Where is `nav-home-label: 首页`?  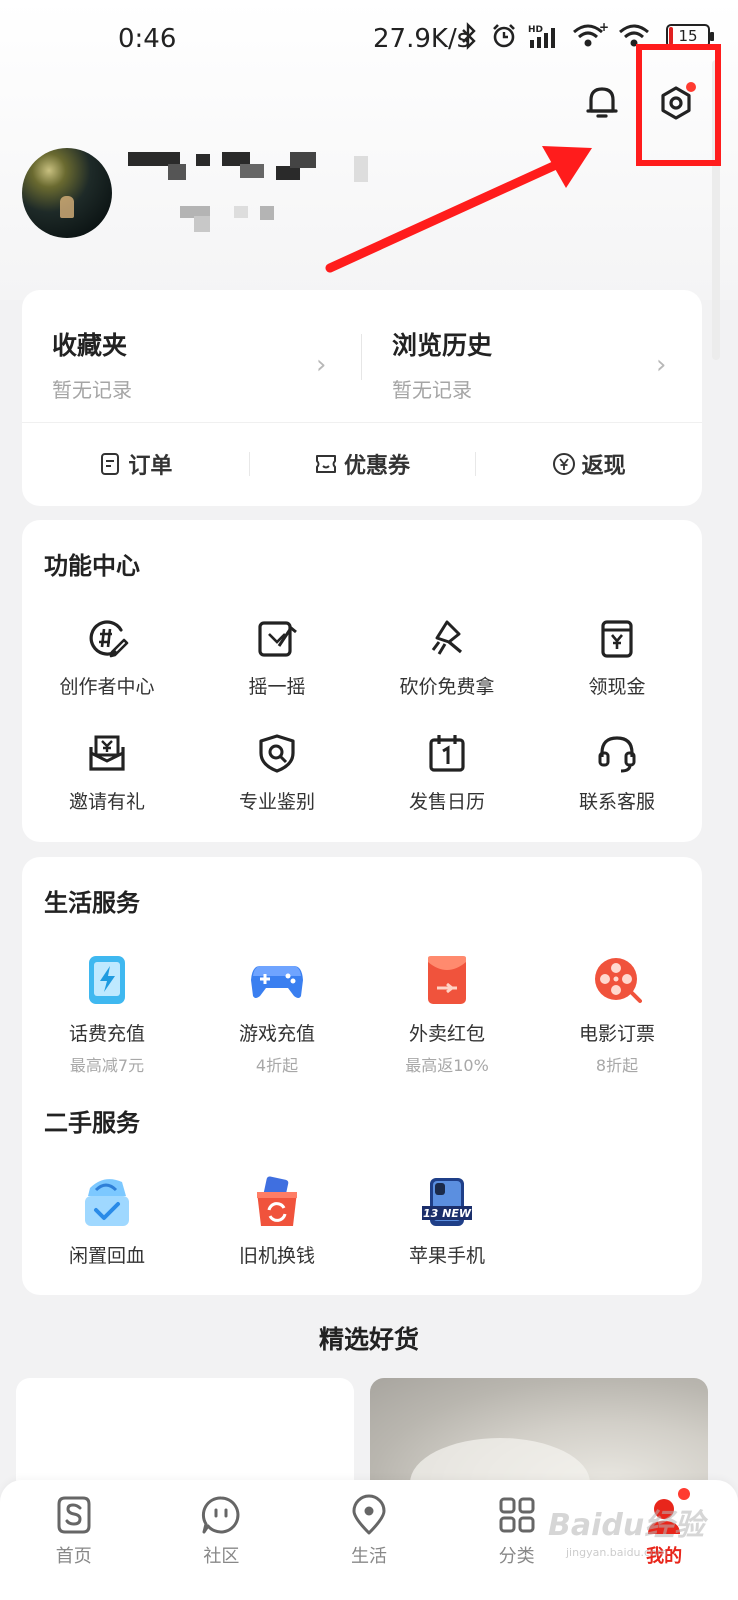
nav-home-label: 首页 is located at coordinates (73, 1556).